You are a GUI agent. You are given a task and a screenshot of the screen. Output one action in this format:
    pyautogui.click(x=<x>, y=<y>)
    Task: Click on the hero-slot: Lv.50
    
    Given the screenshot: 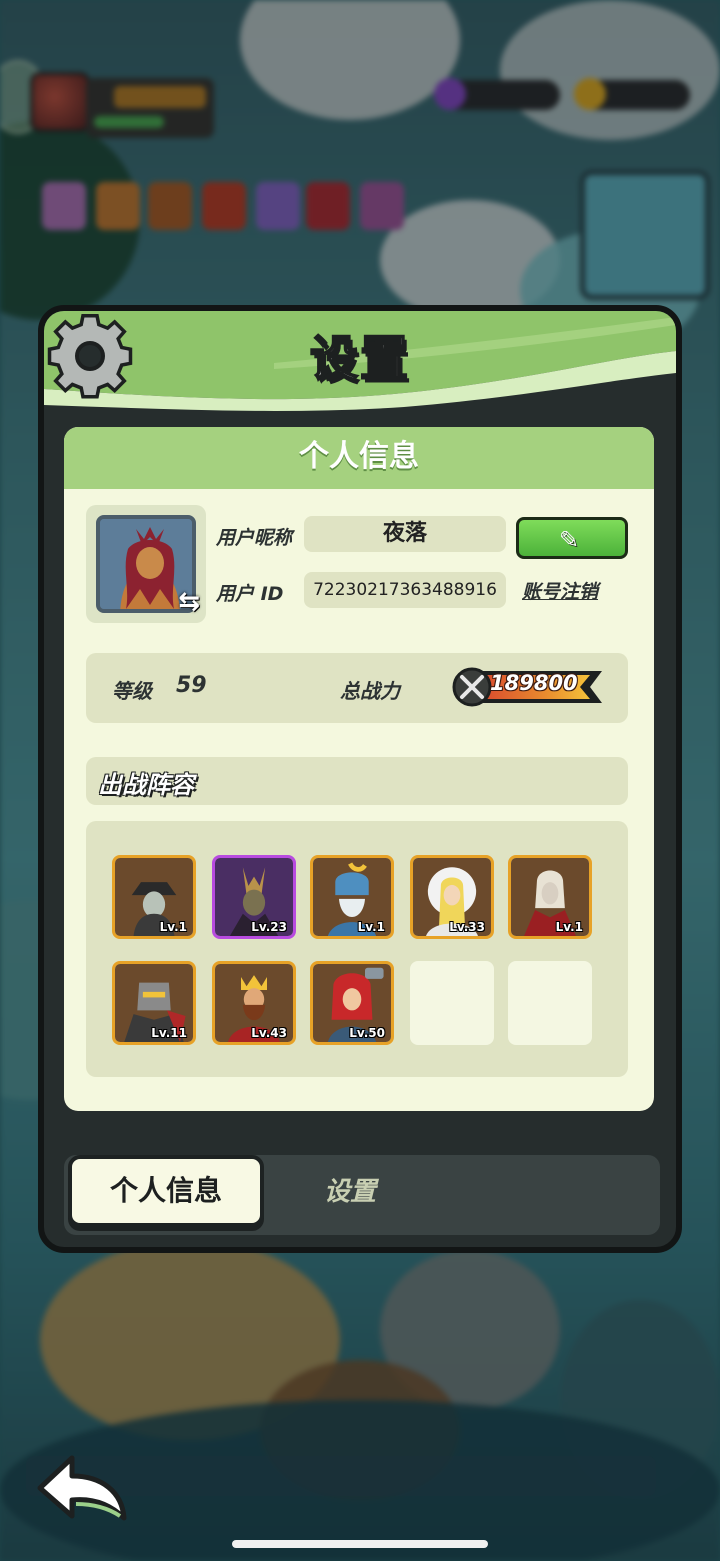 What is the action you would take?
    pyautogui.click(x=352, y=1003)
    